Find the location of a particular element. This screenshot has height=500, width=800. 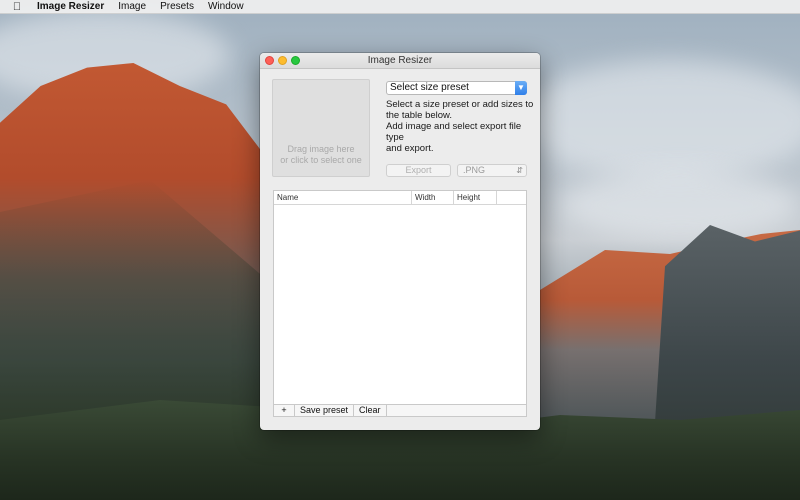

column-header-width: Width is located at coordinates (433, 197).